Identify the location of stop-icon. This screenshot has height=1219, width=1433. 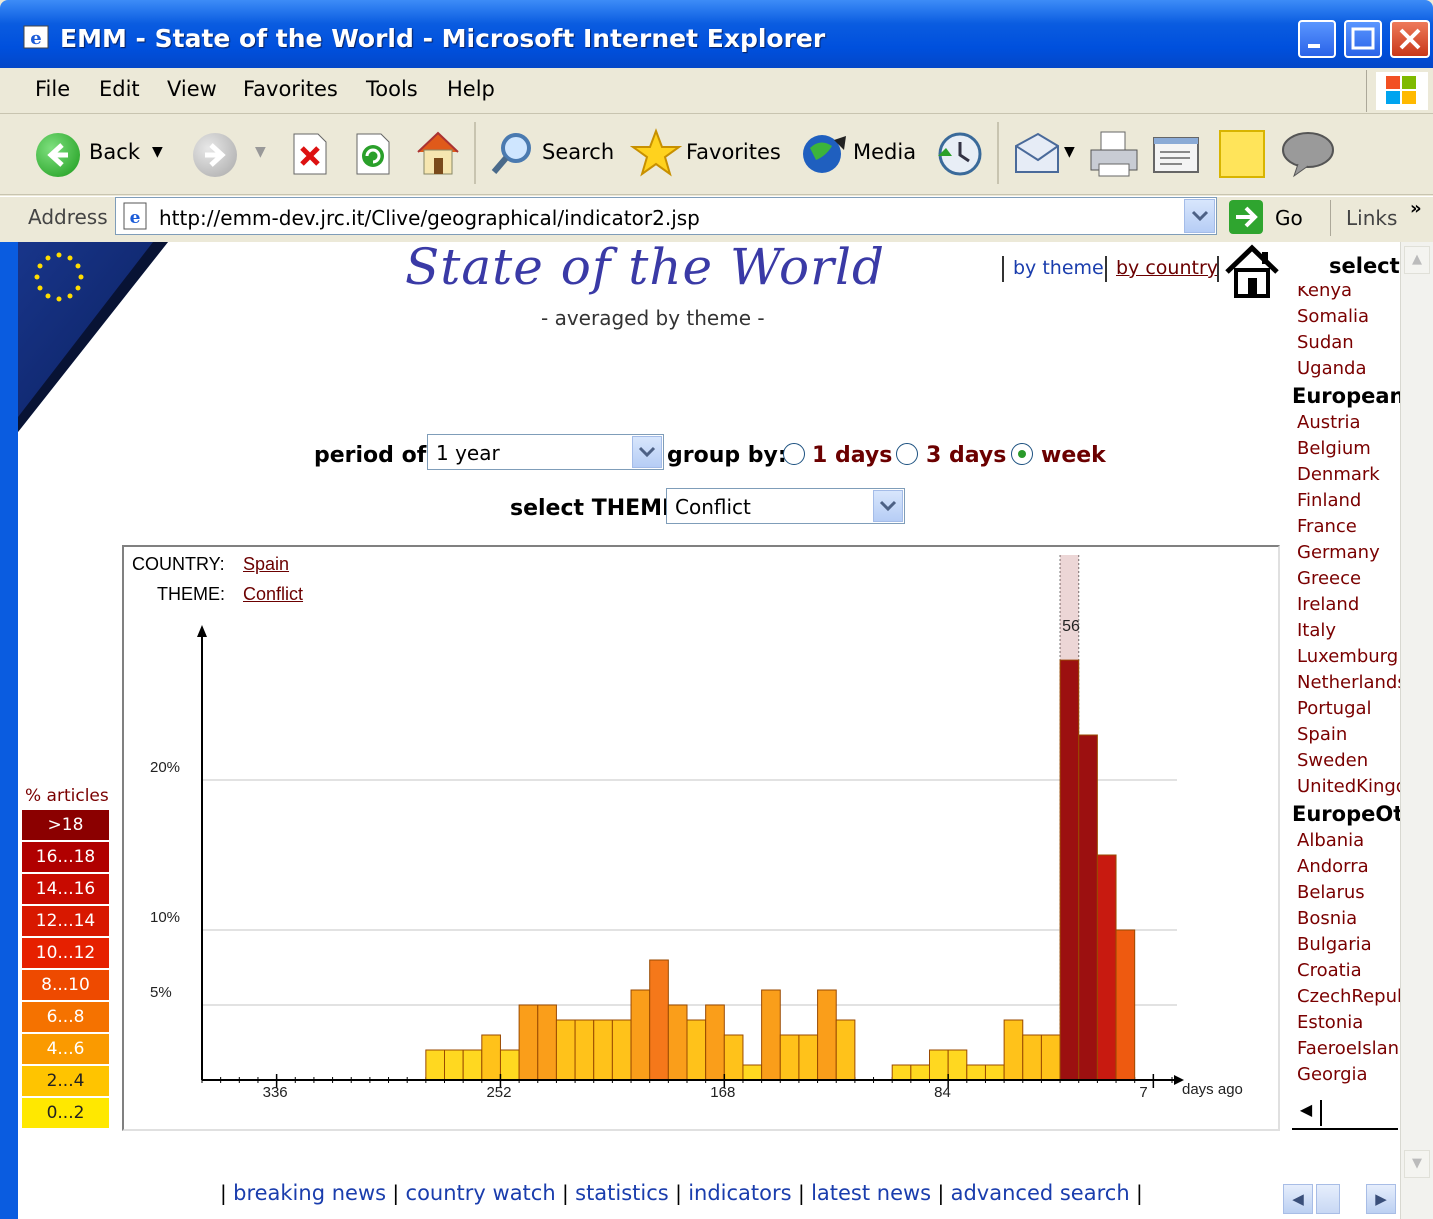
(310, 154).